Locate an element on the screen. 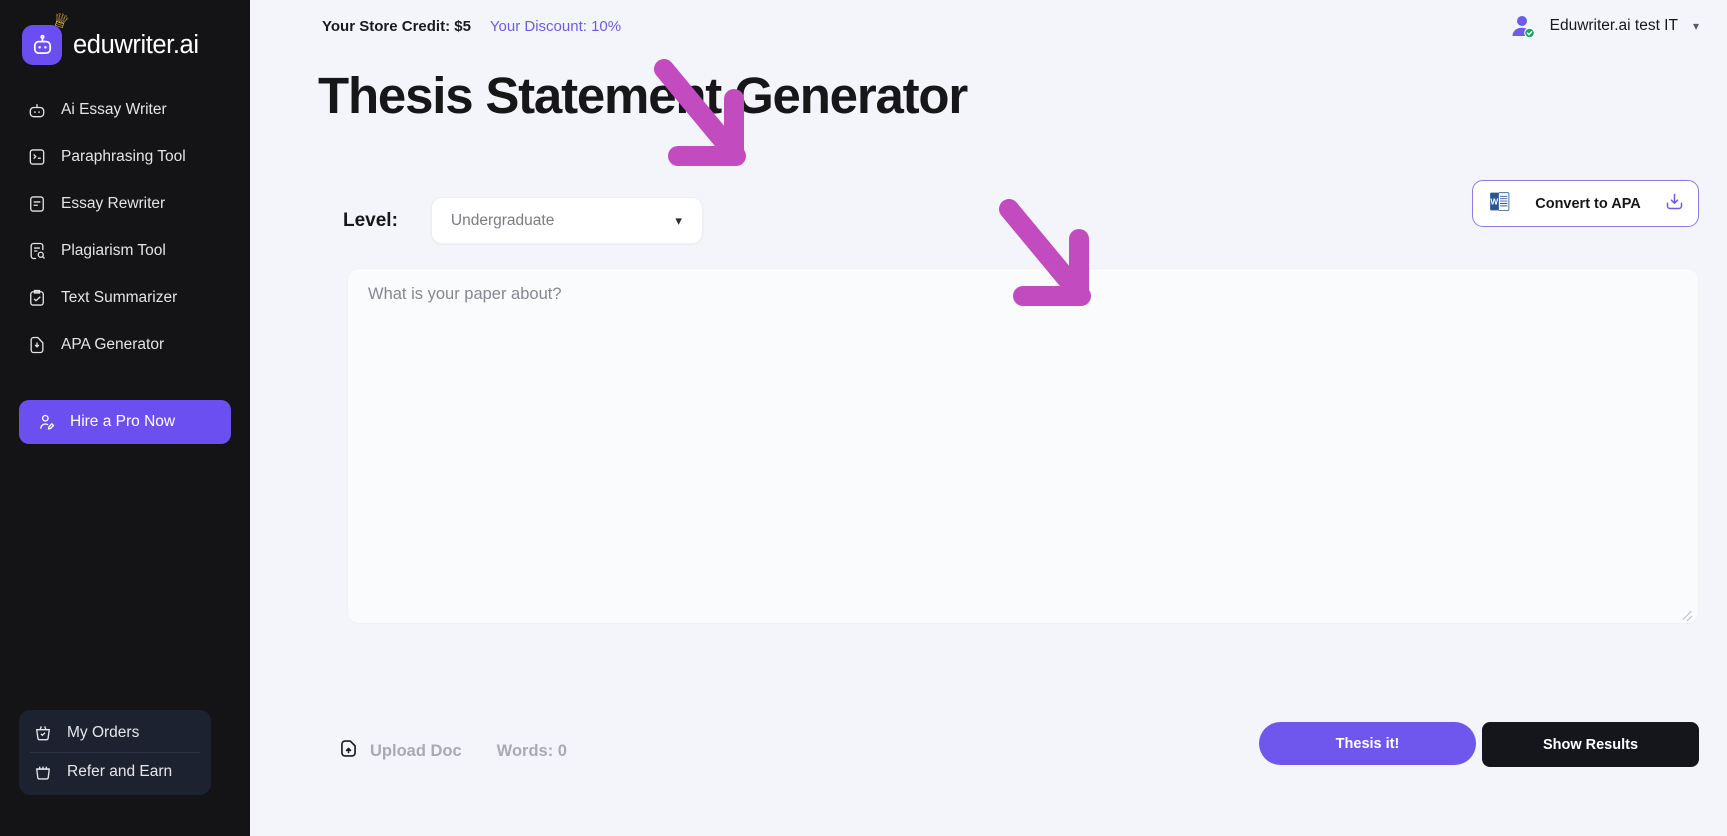 The image size is (1727, 836). user-menu: Eduwriter.ai test IT ▾ is located at coordinates (1603, 26).